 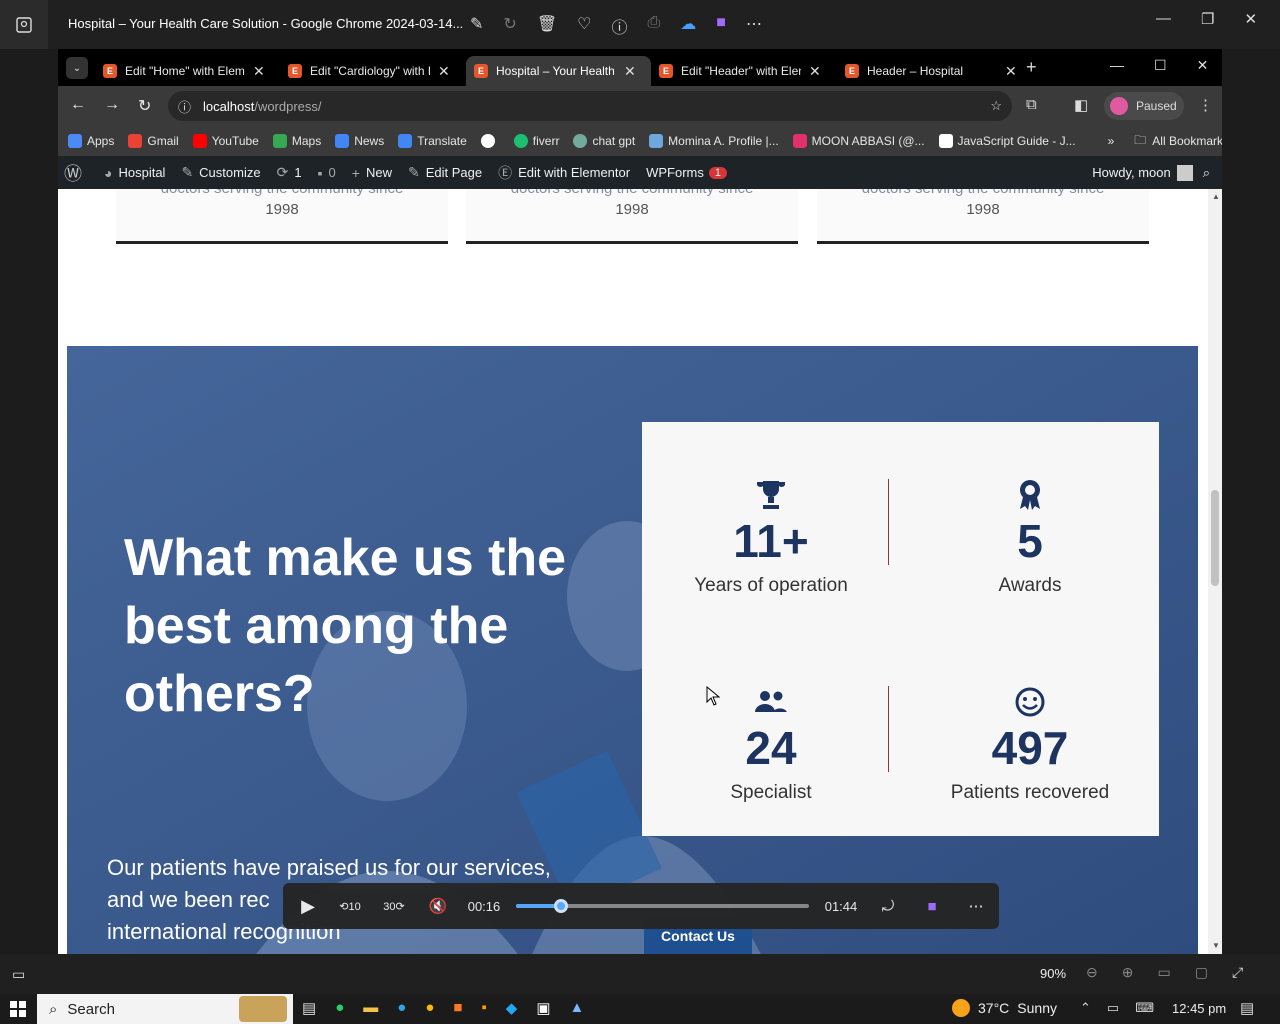 What do you see at coordinates (220, 172) in the screenshot?
I see `admin-customize: ✎ Customize` at bounding box center [220, 172].